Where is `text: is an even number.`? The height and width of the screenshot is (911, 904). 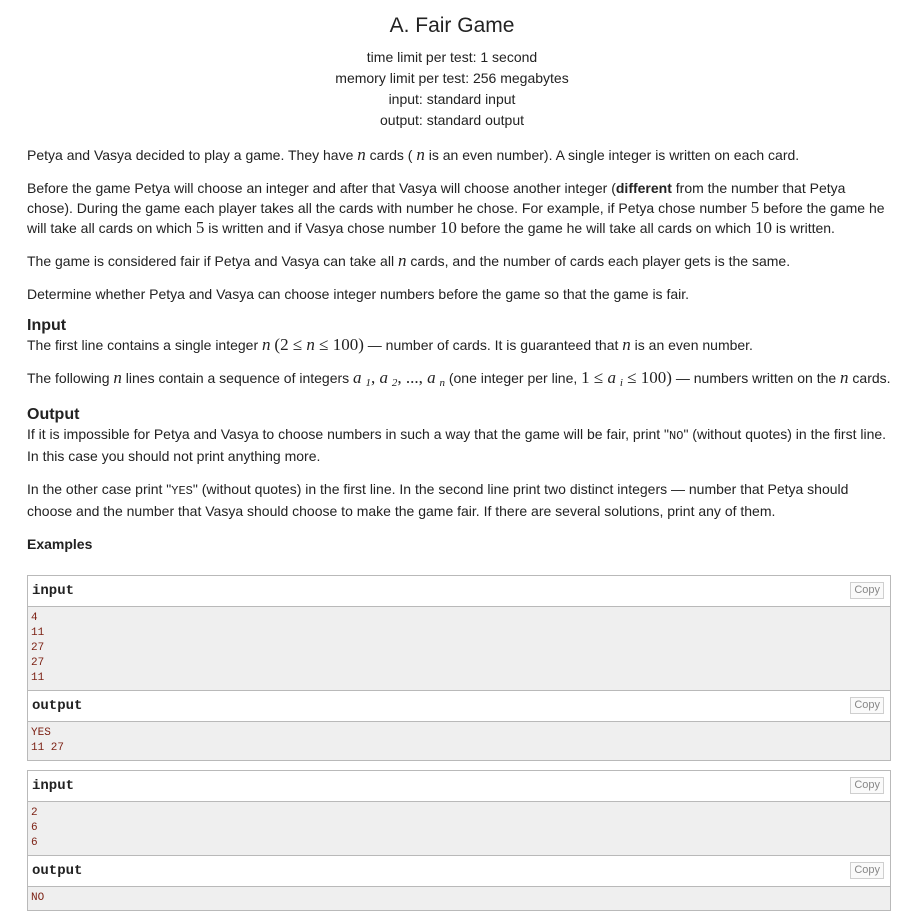
text: is an even number. is located at coordinates (691, 345).